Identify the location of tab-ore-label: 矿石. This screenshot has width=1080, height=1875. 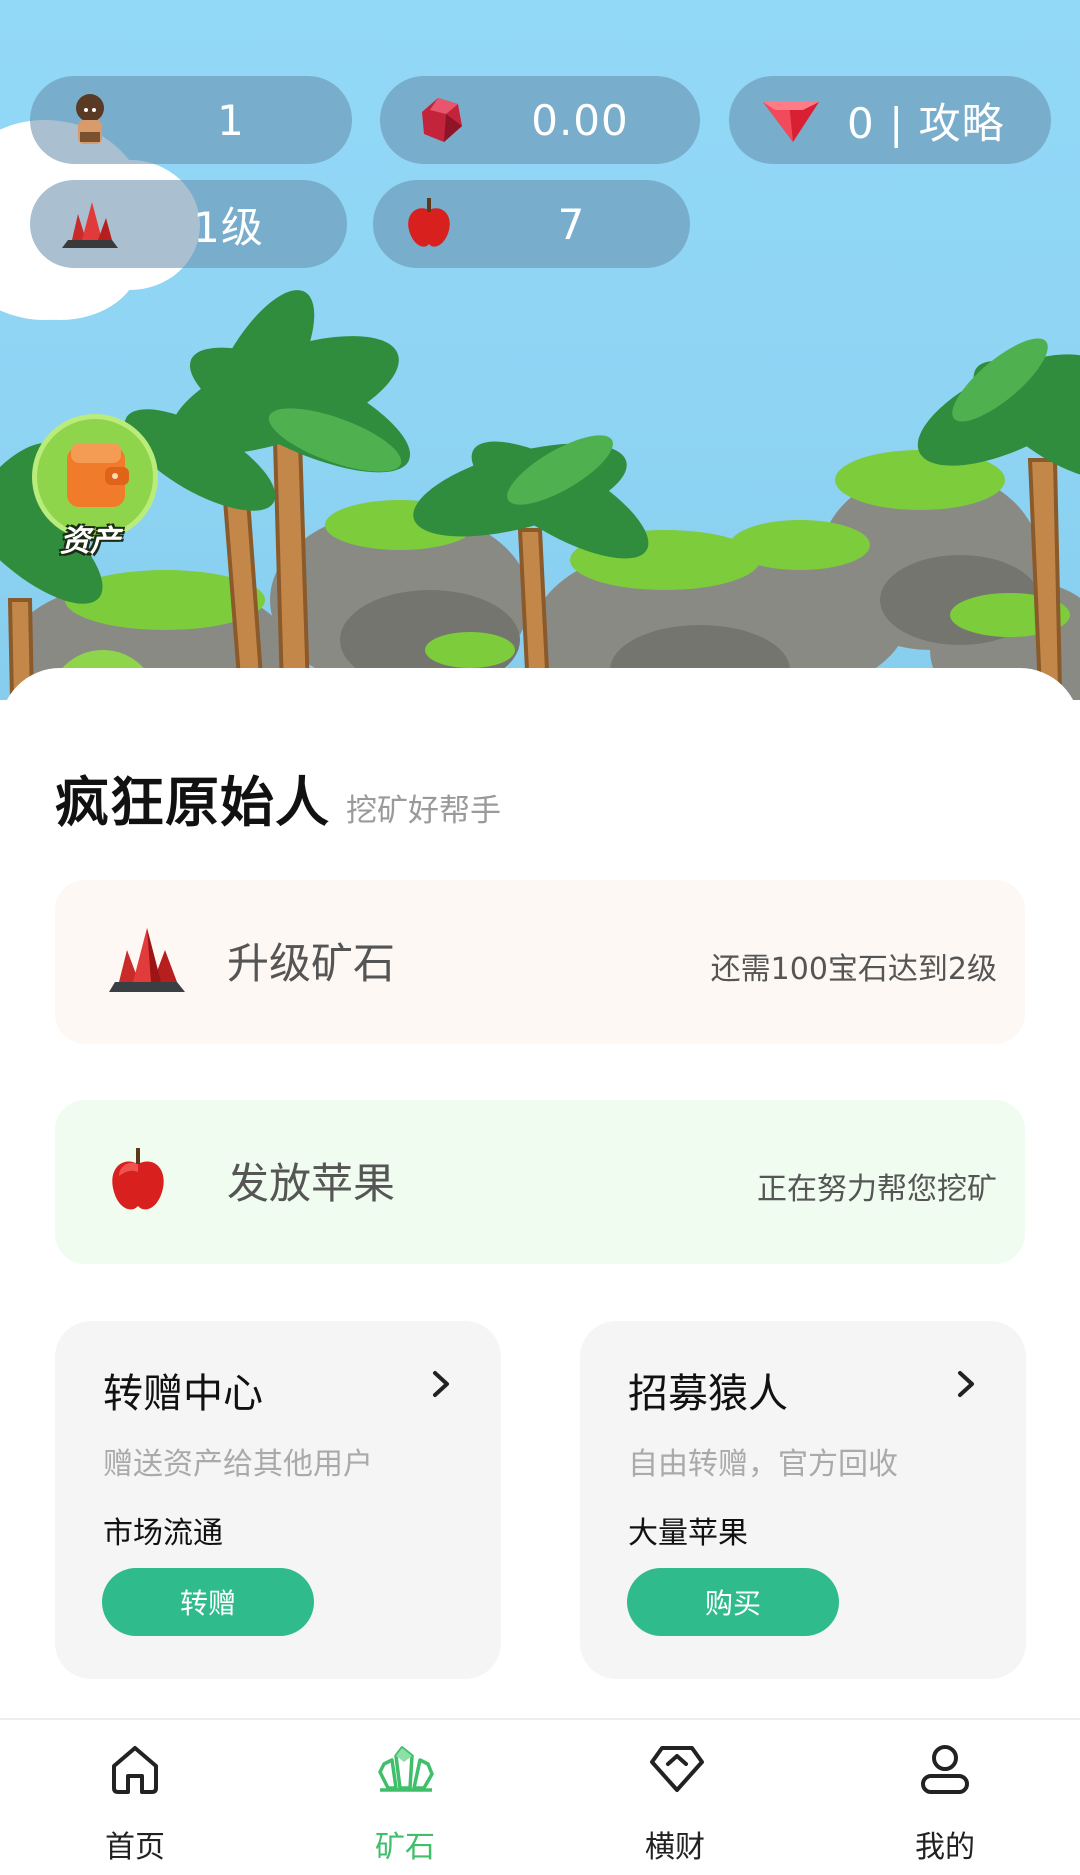
(405, 1847).